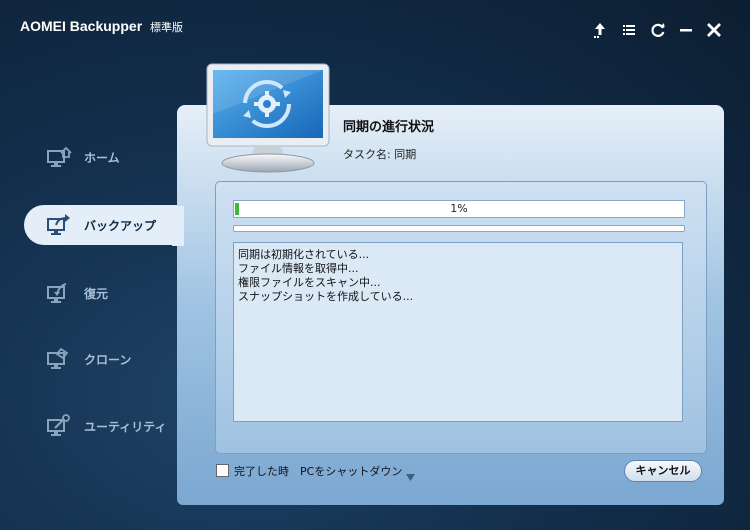  What do you see at coordinates (125, 427) in the screenshot?
I see `sidebar-item-label: ユーティリティ` at bounding box center [125, 427].